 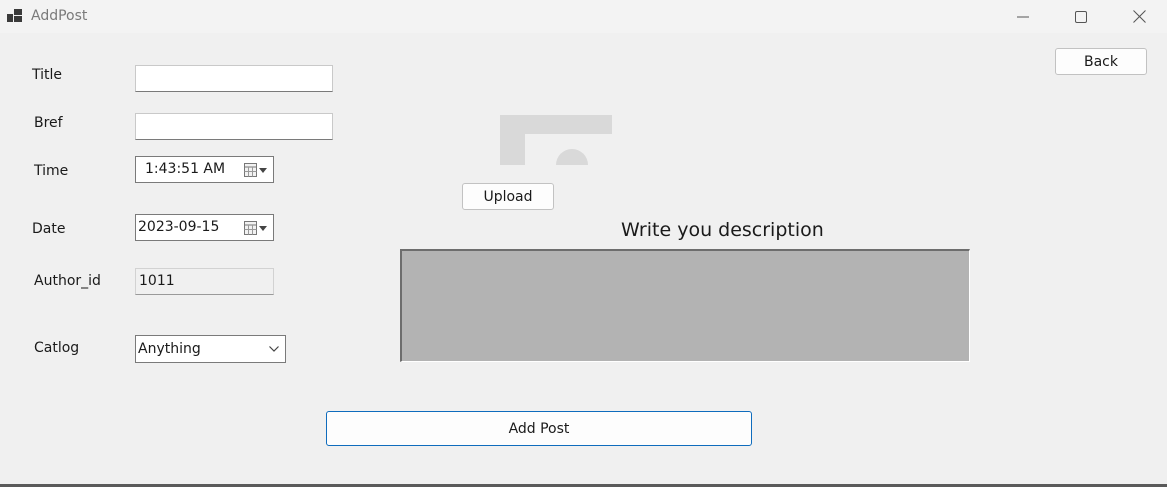 I want to click on catlog-selected-value: Anything, so click(x=169, y=349).